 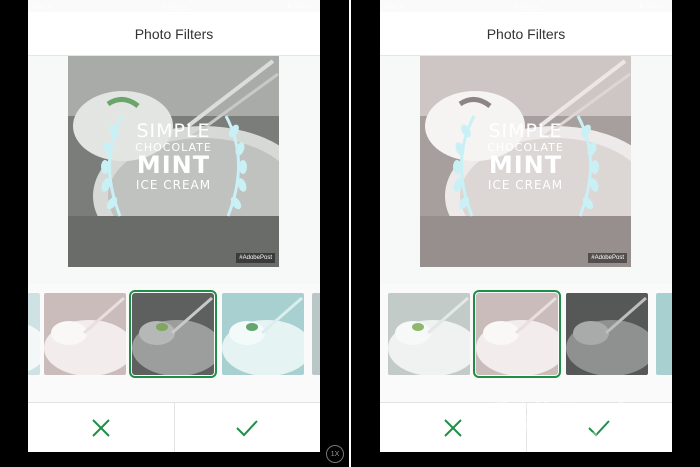 What do you see at coordinates (350, 233) in the screenshot?
I see `split-divider` at bounding box center [350, 233].